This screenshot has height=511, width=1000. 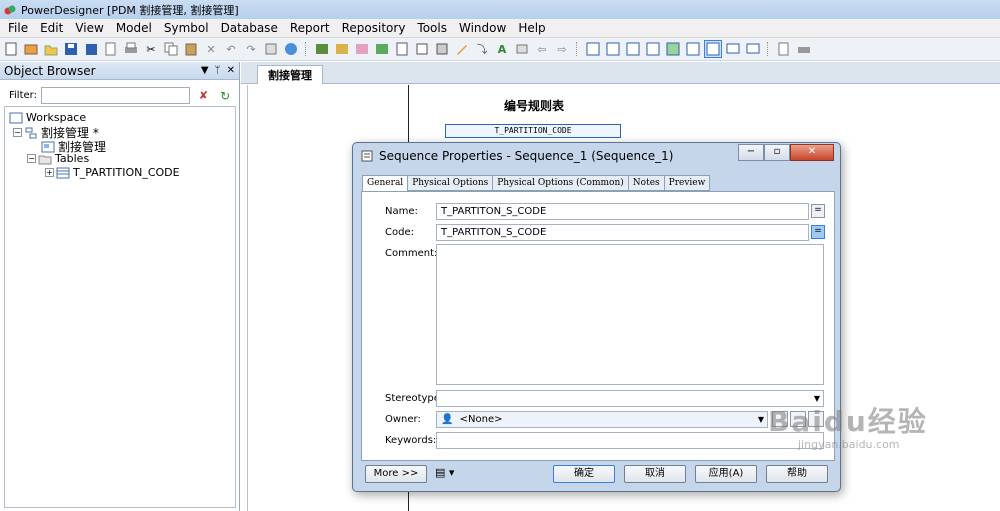 What do you see at coordinates (31, 132) in the screenshot?
I see `model-icon` at bounding box center [31, 132].